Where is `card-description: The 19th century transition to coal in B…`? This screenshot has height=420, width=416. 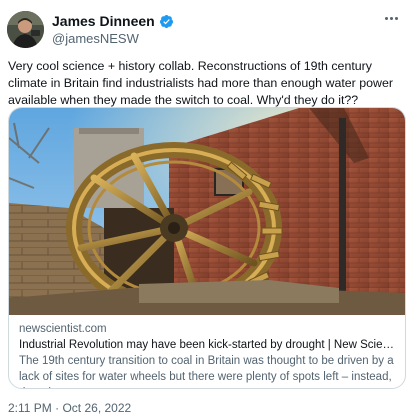 card-description: The 19th century transition to coal in B… is located at coordinates (206, 371).